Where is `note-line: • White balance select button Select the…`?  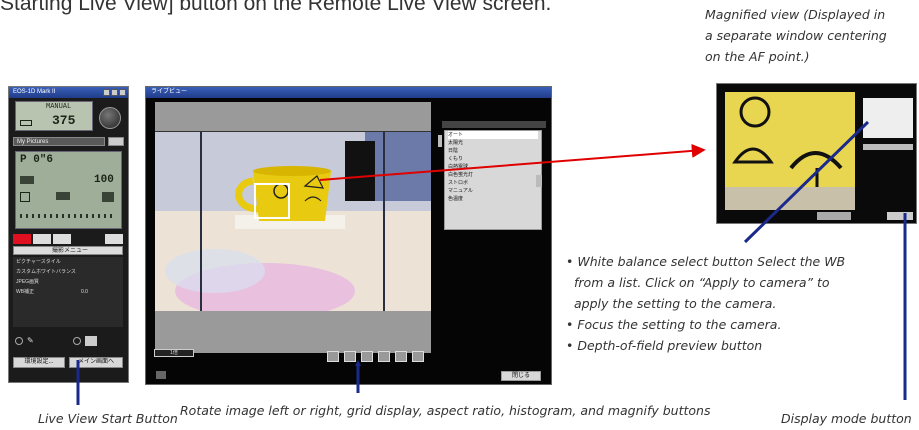 note-line: • White balance select button Select the… is located at coordinates (706, 261).